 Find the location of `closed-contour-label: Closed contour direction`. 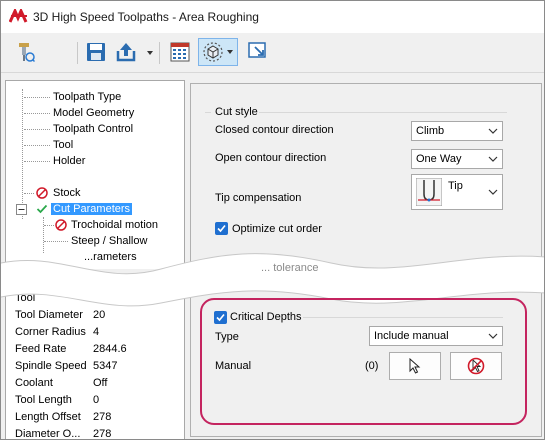

closed-contour-label: Closed contour direction is located at coordinates (274, 130).